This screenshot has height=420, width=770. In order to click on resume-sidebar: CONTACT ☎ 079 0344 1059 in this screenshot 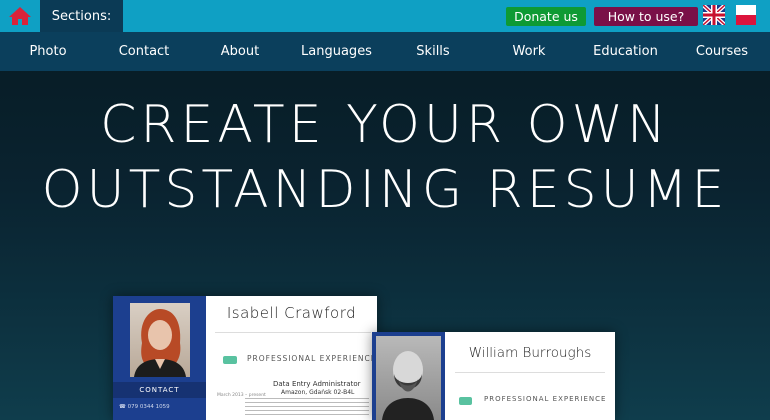, I will do `click(159, 358)`.